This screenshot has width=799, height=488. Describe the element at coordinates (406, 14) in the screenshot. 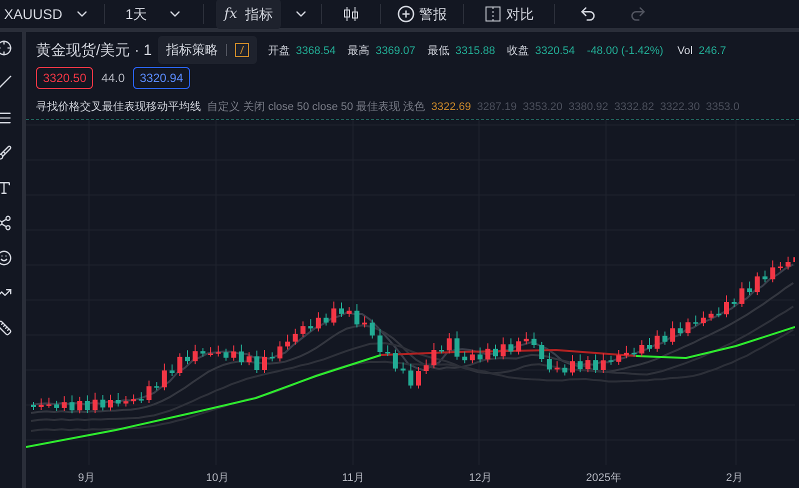

I see `plus-circle-icon` at that location.